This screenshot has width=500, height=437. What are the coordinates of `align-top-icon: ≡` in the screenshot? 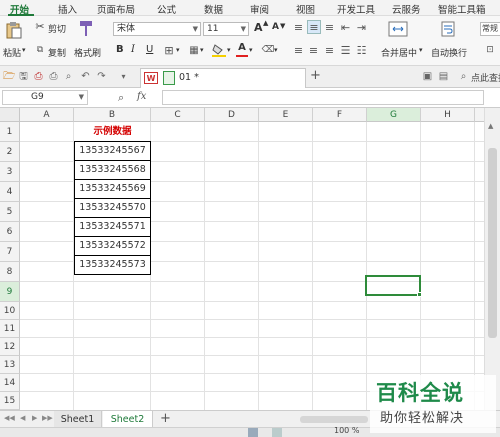 It's located at (298, 27).